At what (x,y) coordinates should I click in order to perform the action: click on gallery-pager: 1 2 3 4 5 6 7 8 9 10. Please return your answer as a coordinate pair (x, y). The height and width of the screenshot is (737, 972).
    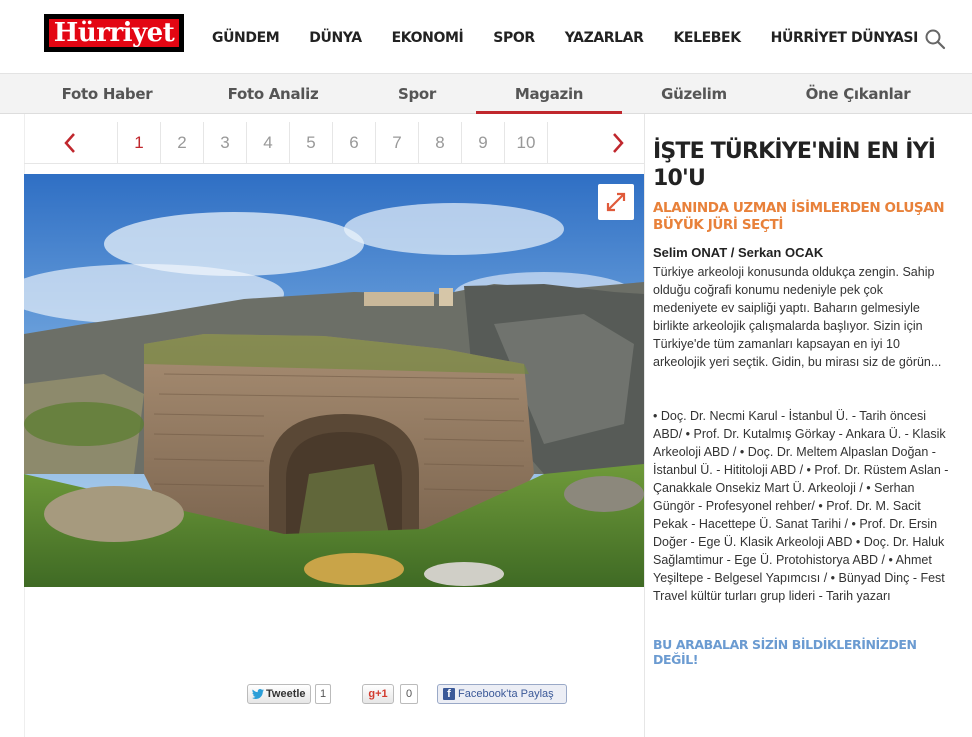
    Looking at the image, I should click on (334, 143).